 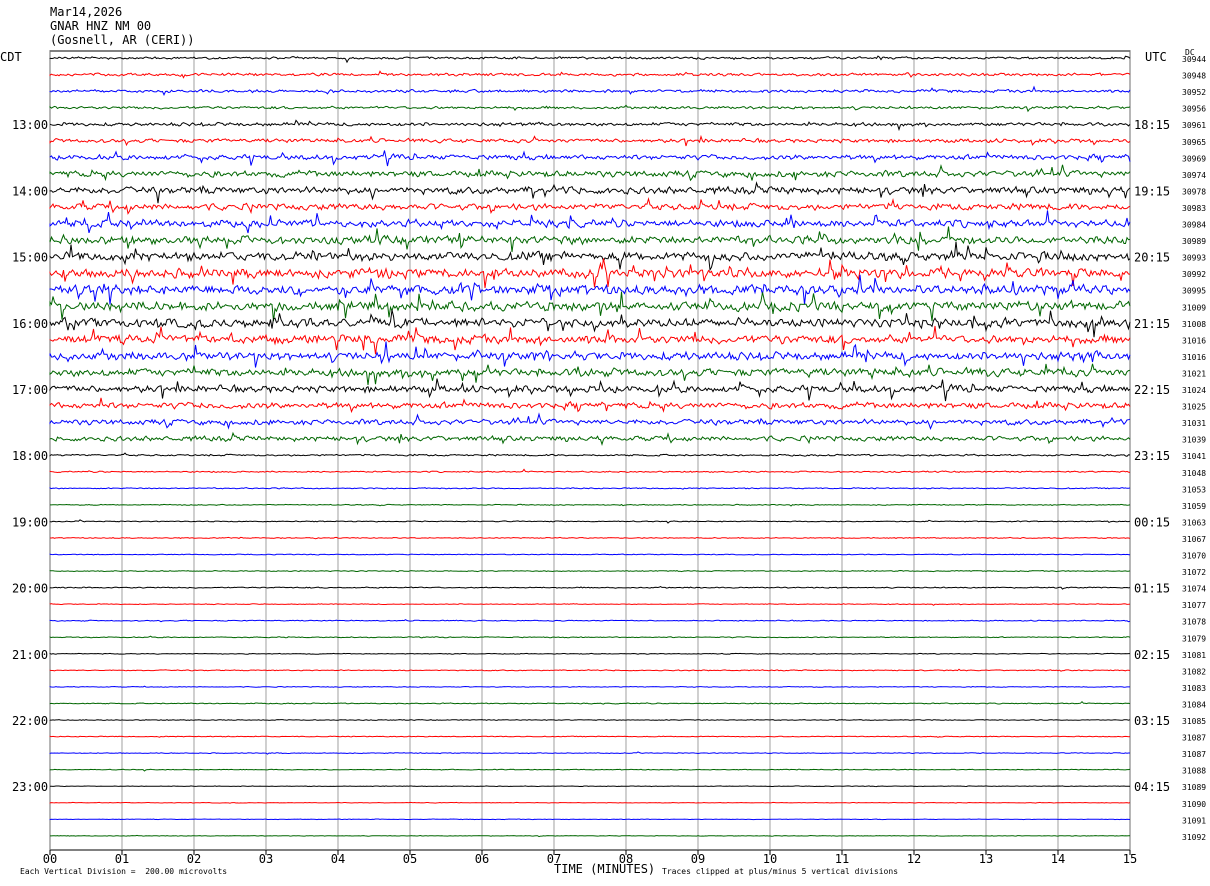 What do you see at coordinates (30, 125) in the screenshot?
I see `left-hour-label: 13:00` at bounding box center [30, 125].